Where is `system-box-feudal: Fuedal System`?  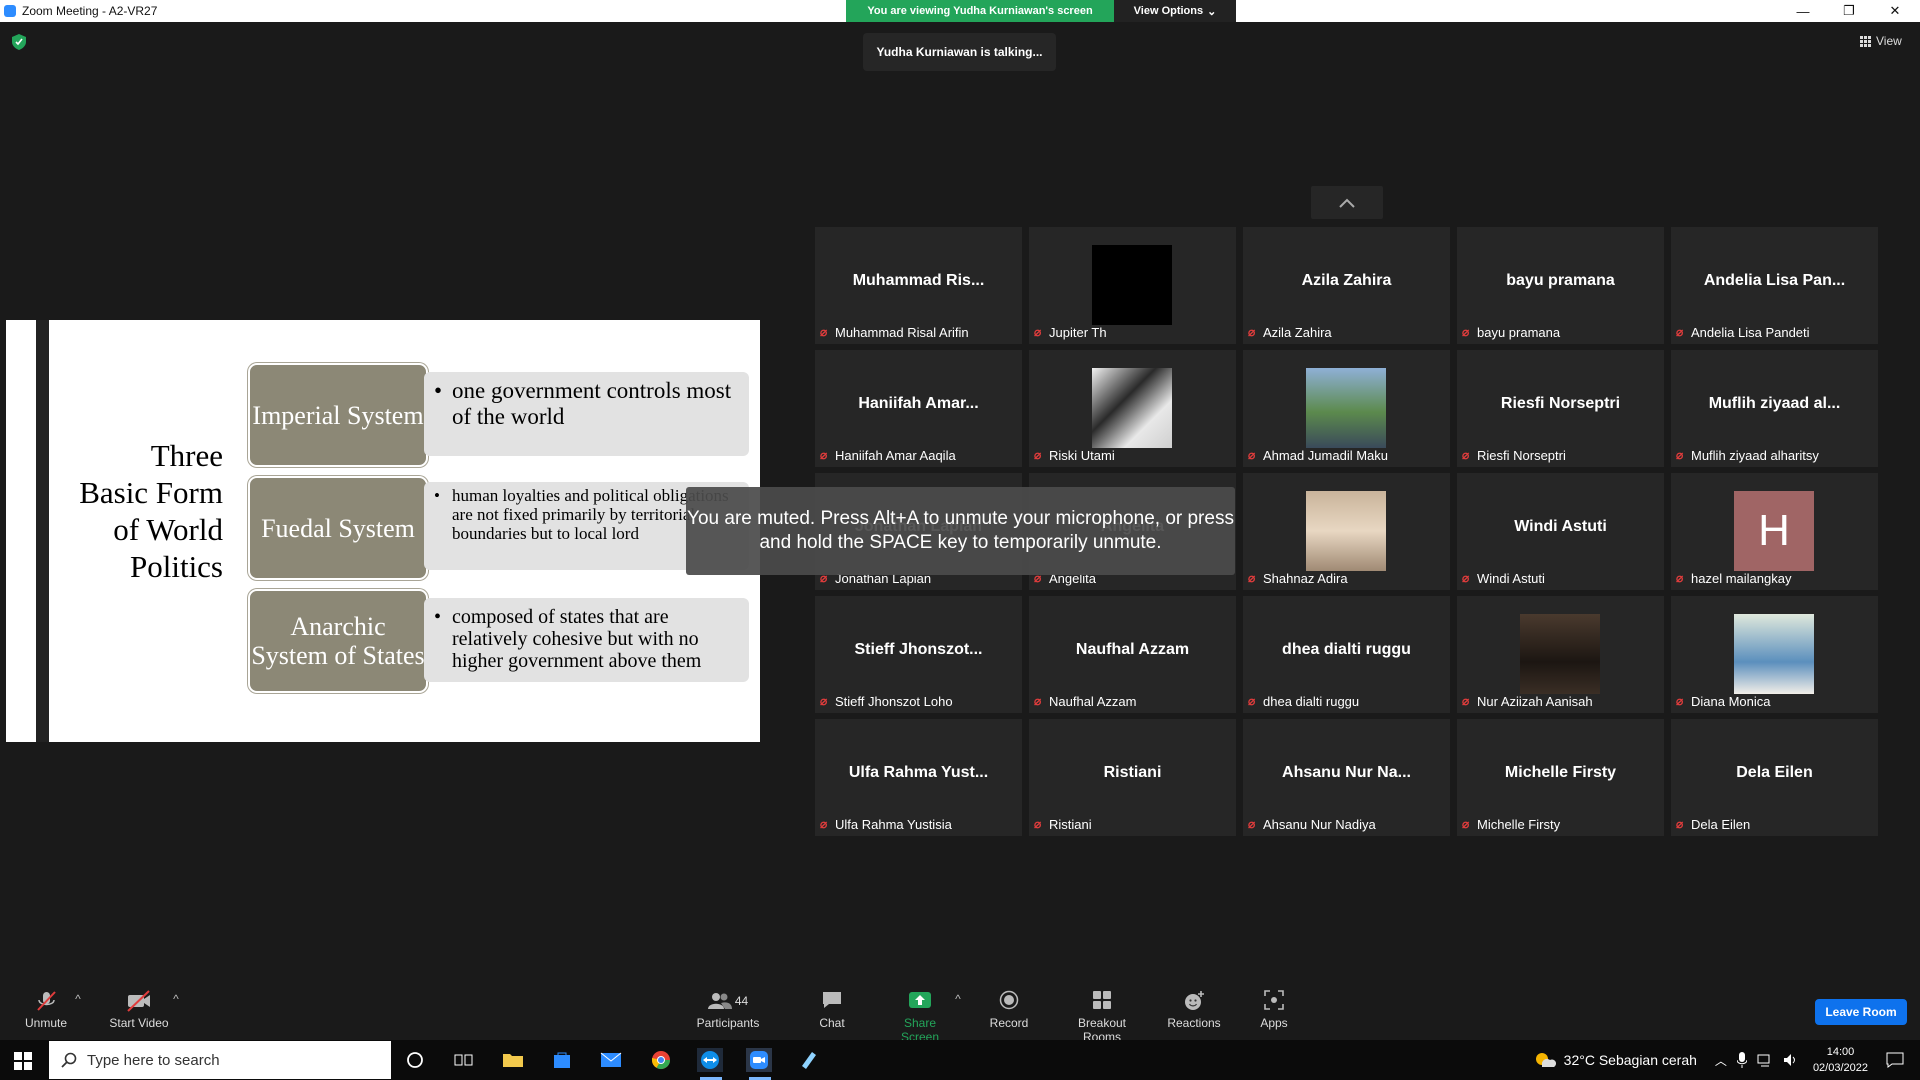 system-box-feudal: Fuedal System is located at coordinates (338, 528).